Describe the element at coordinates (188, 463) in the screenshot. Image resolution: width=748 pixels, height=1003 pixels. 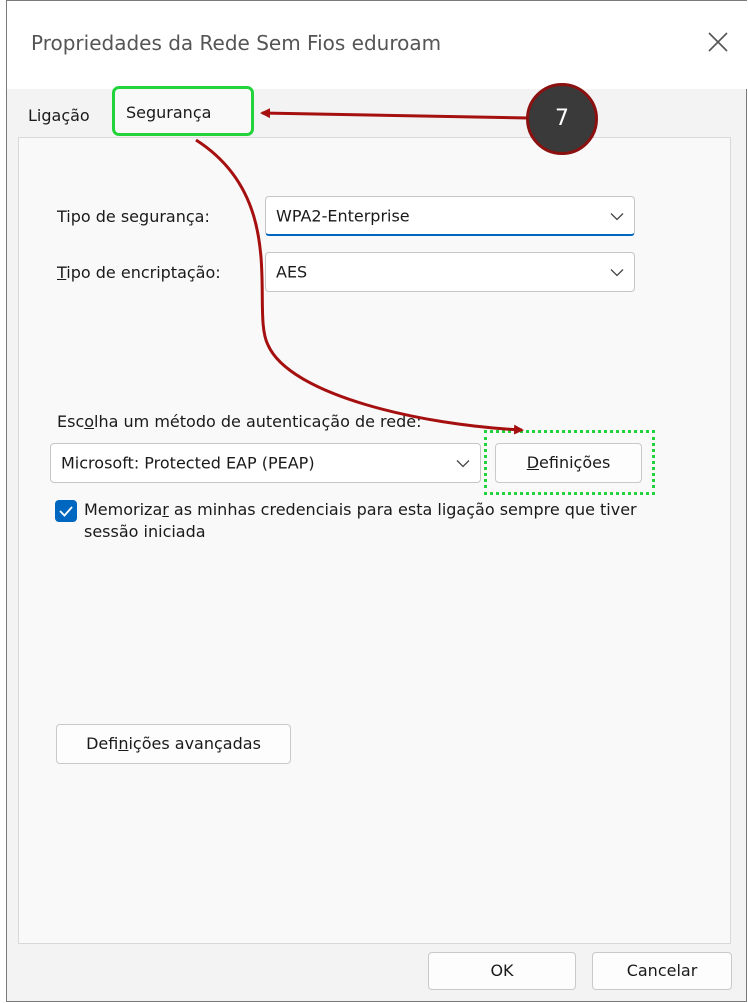
I see `auth-method-value: Microsoft: Protected EAP (PEAP)` at that location.